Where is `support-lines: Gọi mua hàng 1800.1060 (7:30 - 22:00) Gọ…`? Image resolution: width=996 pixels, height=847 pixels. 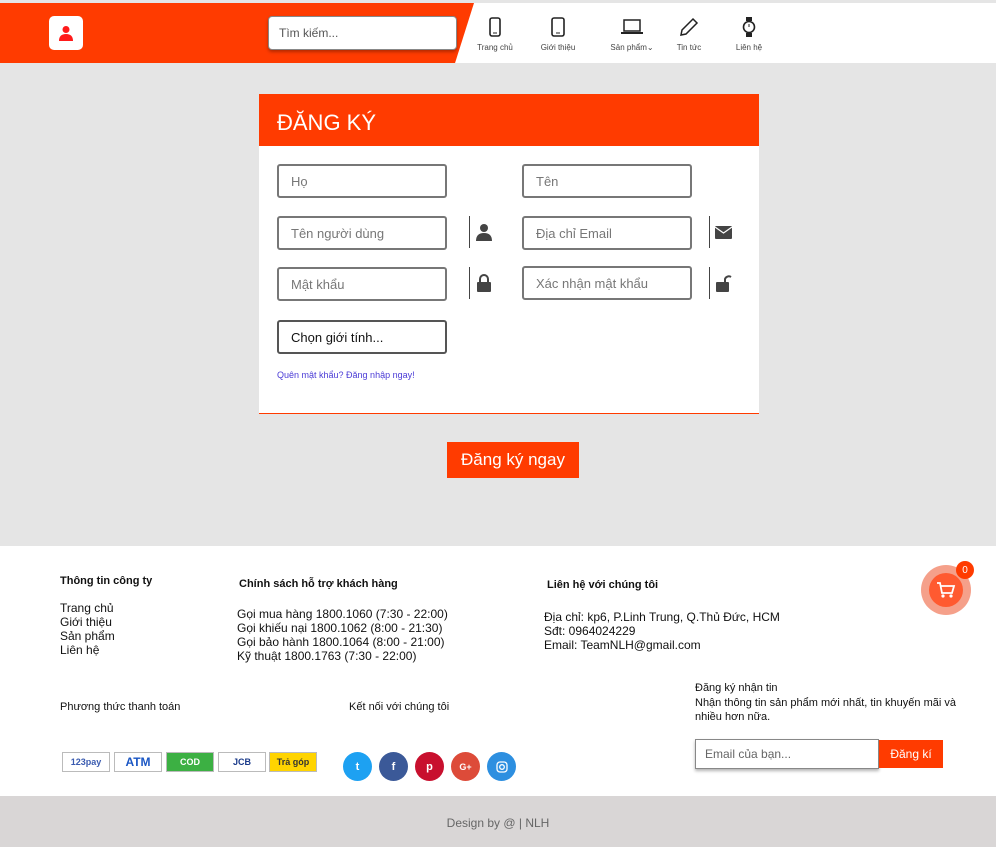
support-lines: Gọi mua hàng 1800.1060 (7:30 - 22:00) Gọ… is located at coordinates (342, 635).